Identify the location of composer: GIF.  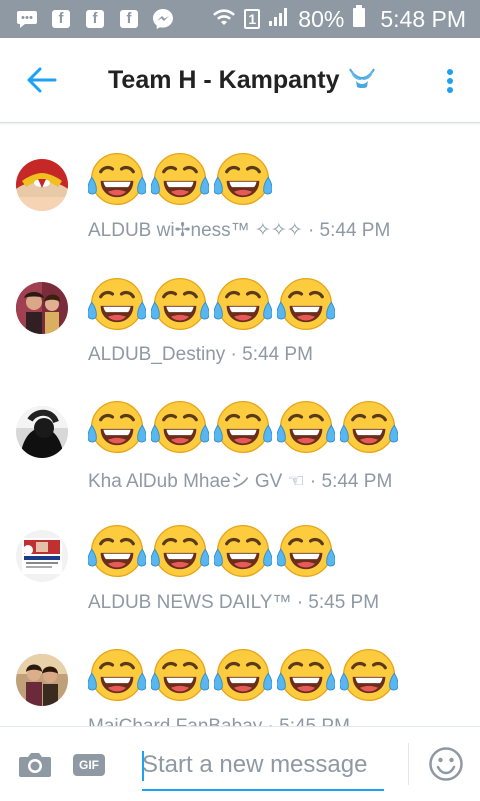
(240, 763).